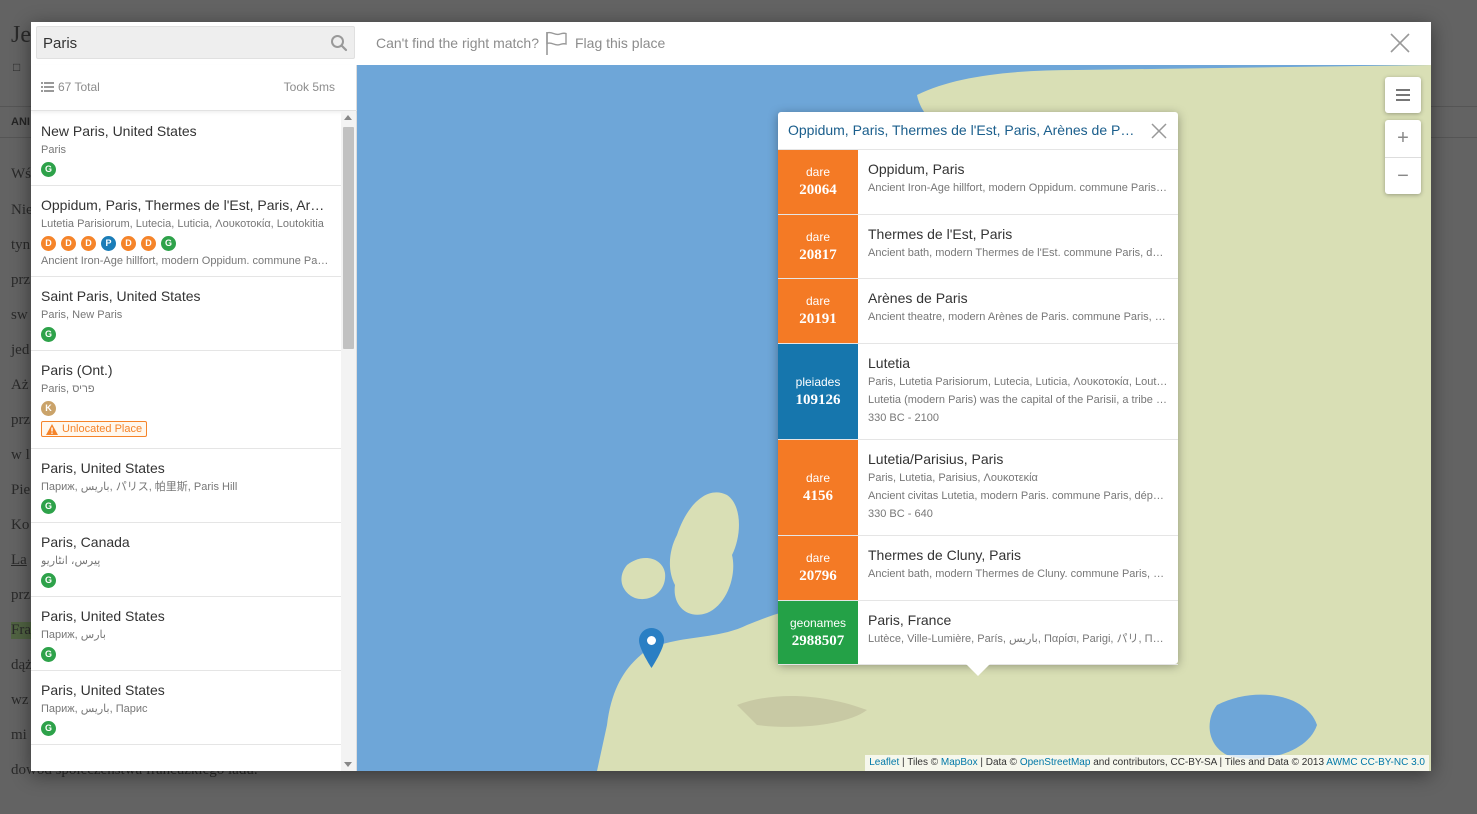 The width and height of the screenshot is (1477, 814). I want to click on results-header: 67 Total Took 5ms, so click(194, 88).